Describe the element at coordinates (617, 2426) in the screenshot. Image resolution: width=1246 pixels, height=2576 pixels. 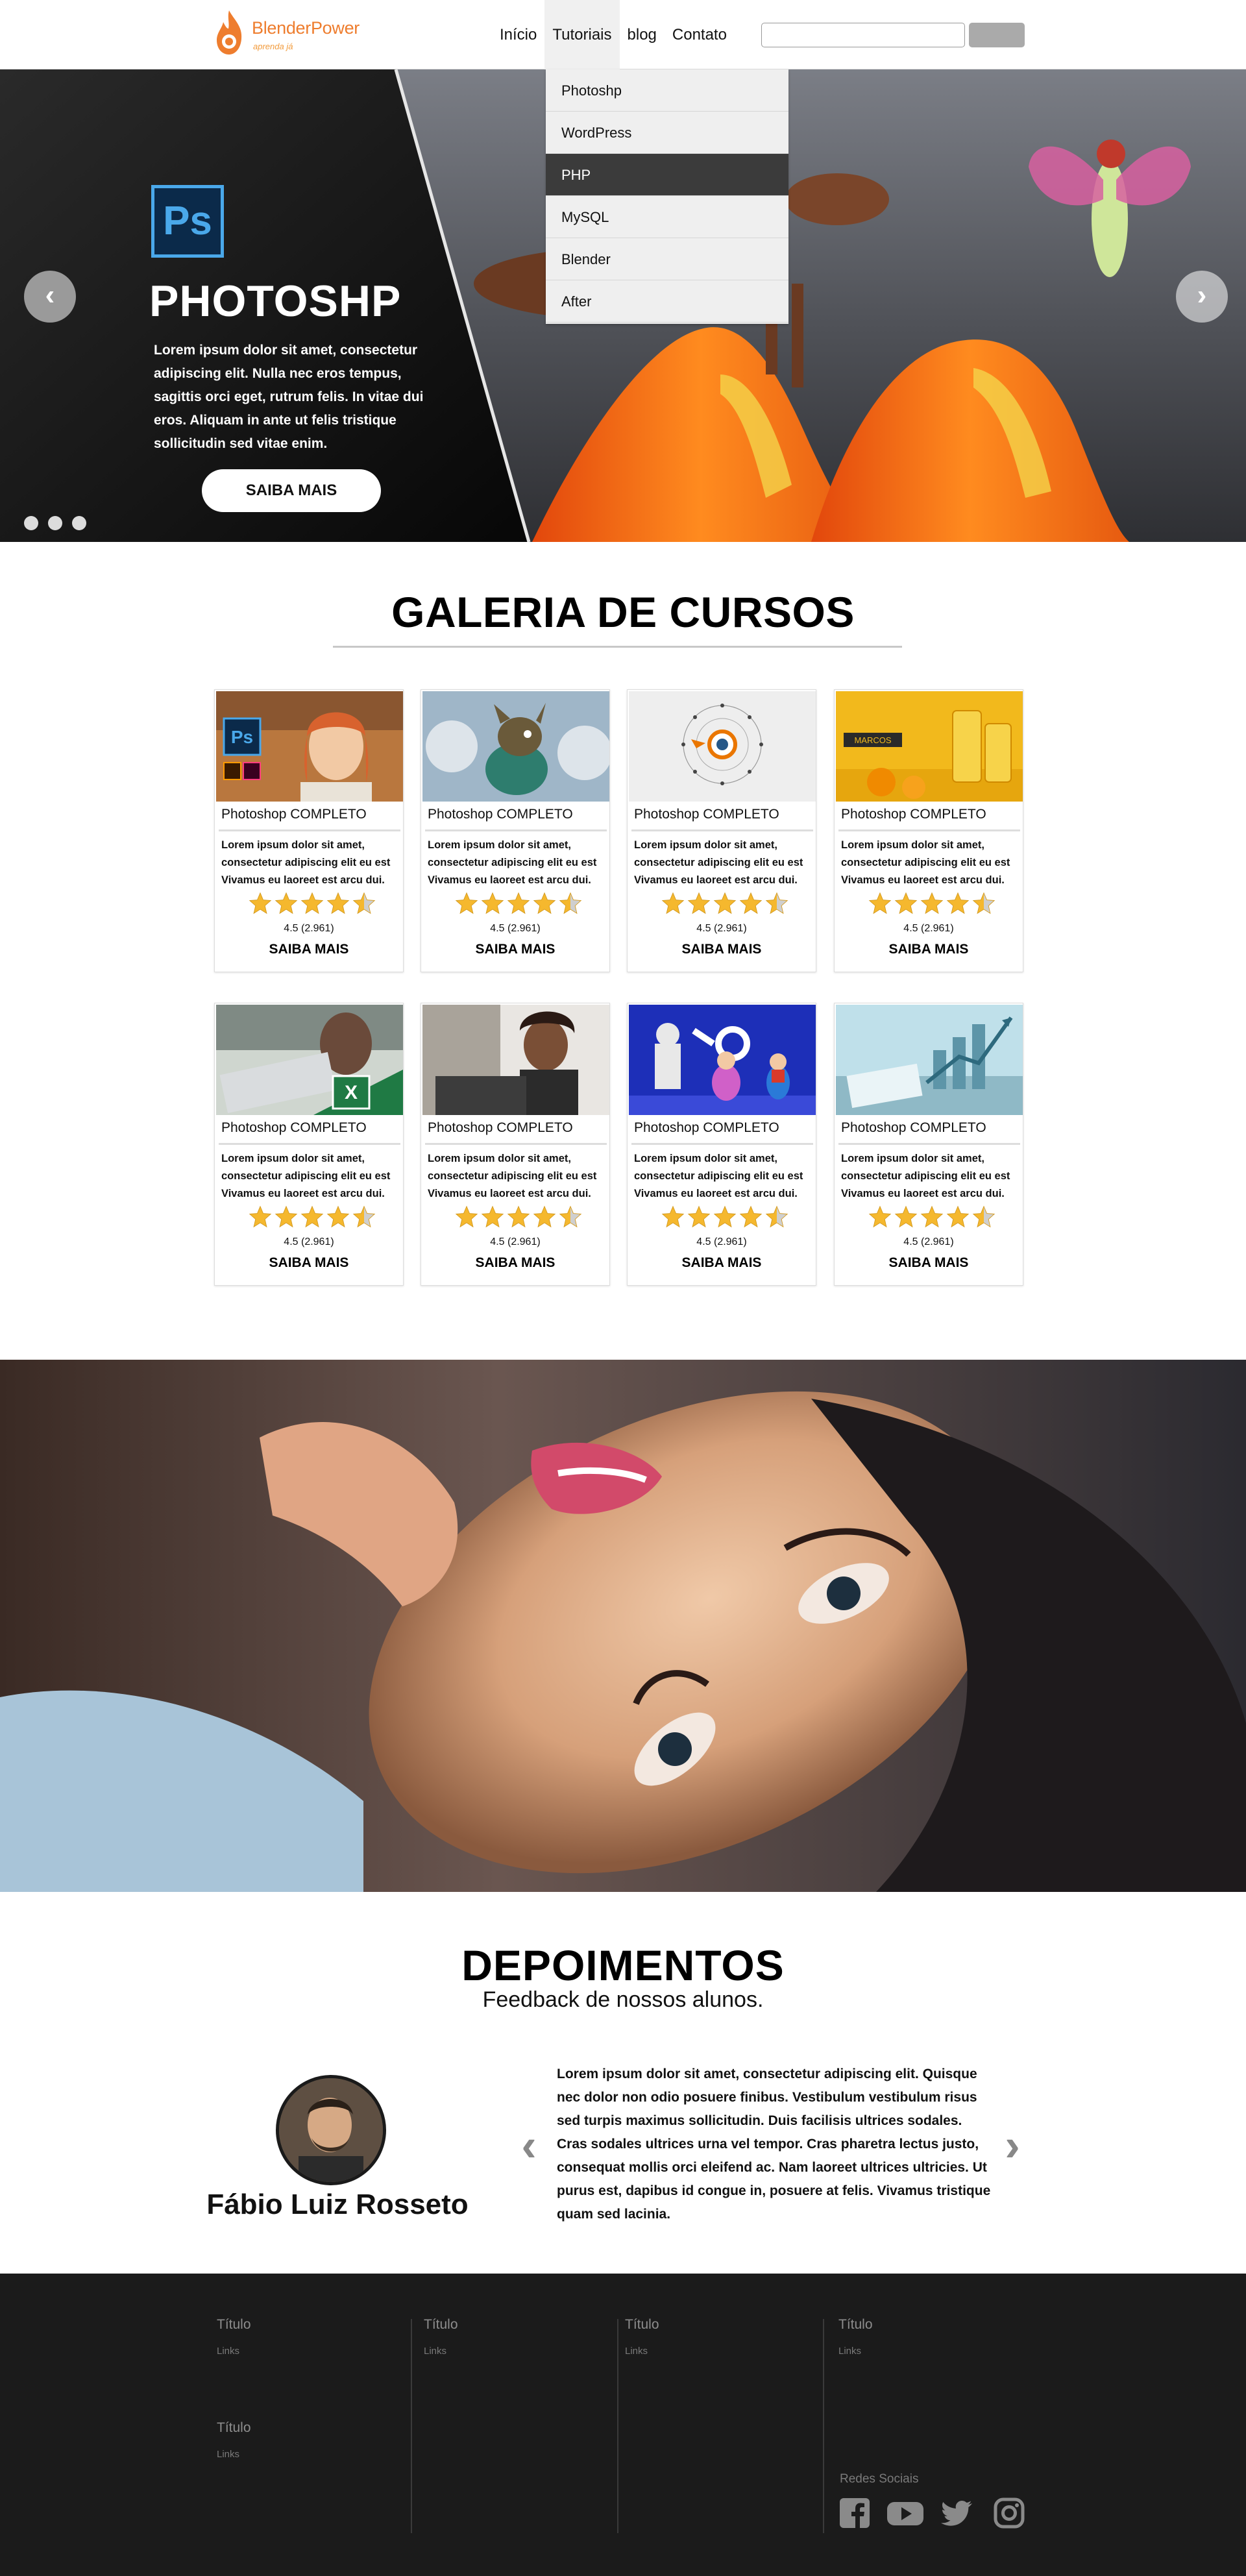
I see `footer-divider` at that location.